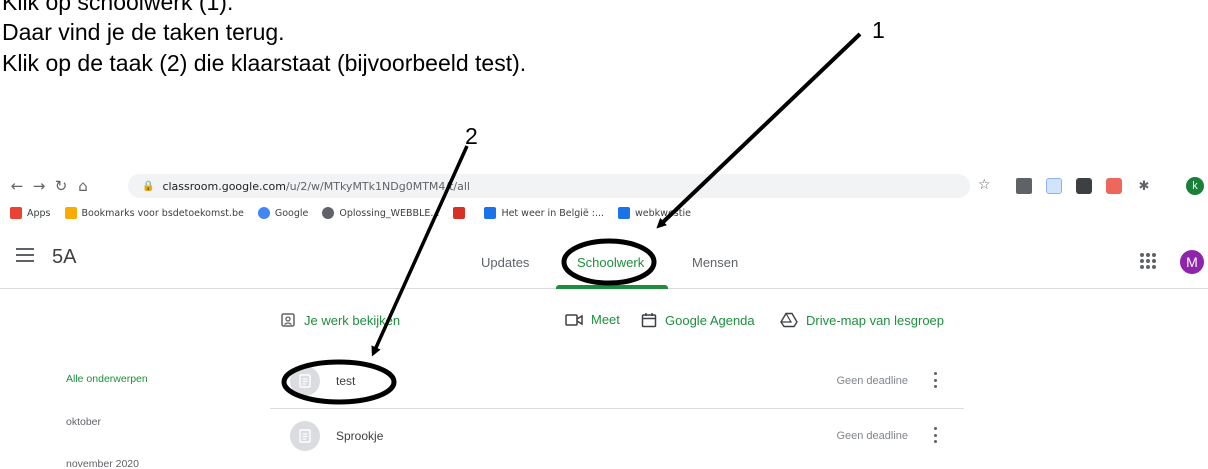  Describe the element at coordinates (30, 213) in the screenshot. I see `bookmark-apps: Apps` at that location.